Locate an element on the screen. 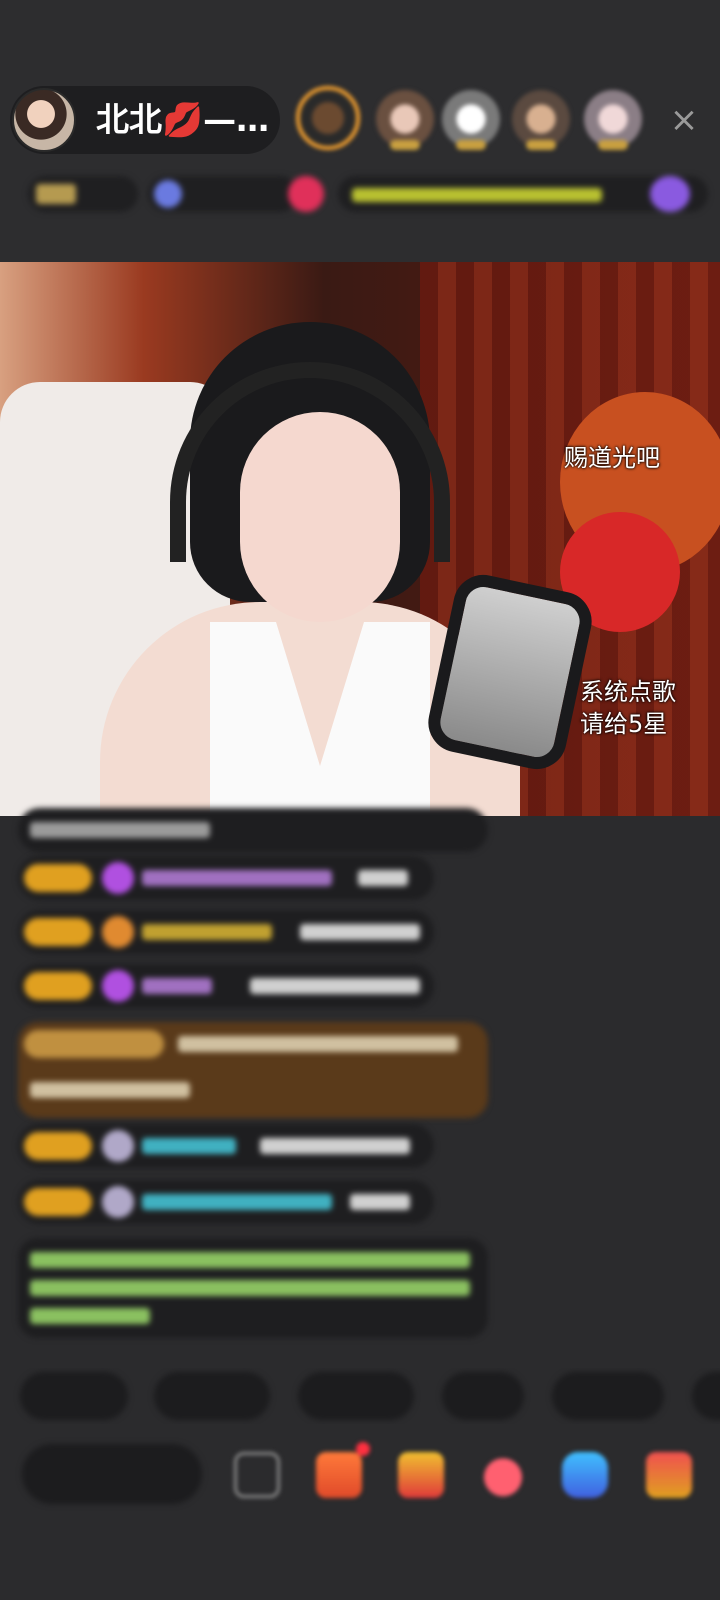 The width and height of the screenshot is (720, 1600). badge-icon is located at coordinates (118, 932).